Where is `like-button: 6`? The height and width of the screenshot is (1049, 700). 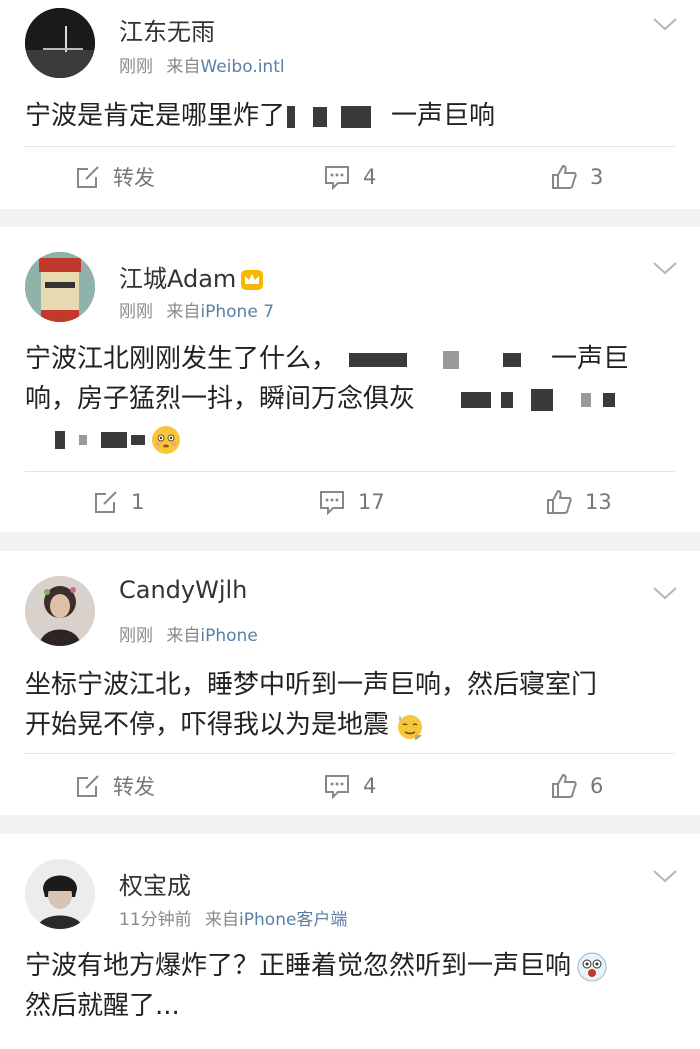
like-button: 6 is located at coordinates (576, 786).